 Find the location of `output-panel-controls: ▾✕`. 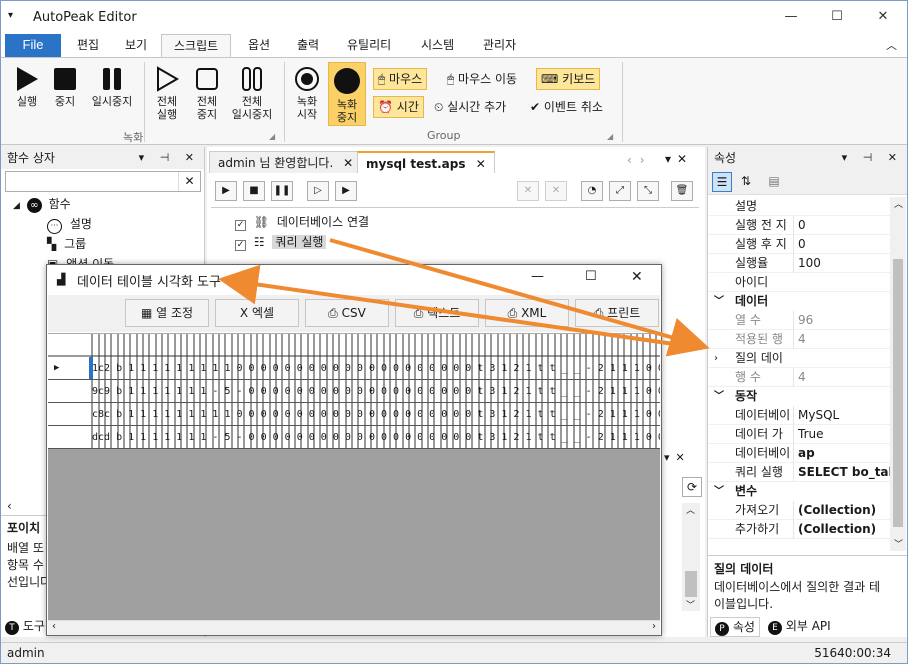

output-panel-controls: ▾✕ is located at coordinates (677, 457).